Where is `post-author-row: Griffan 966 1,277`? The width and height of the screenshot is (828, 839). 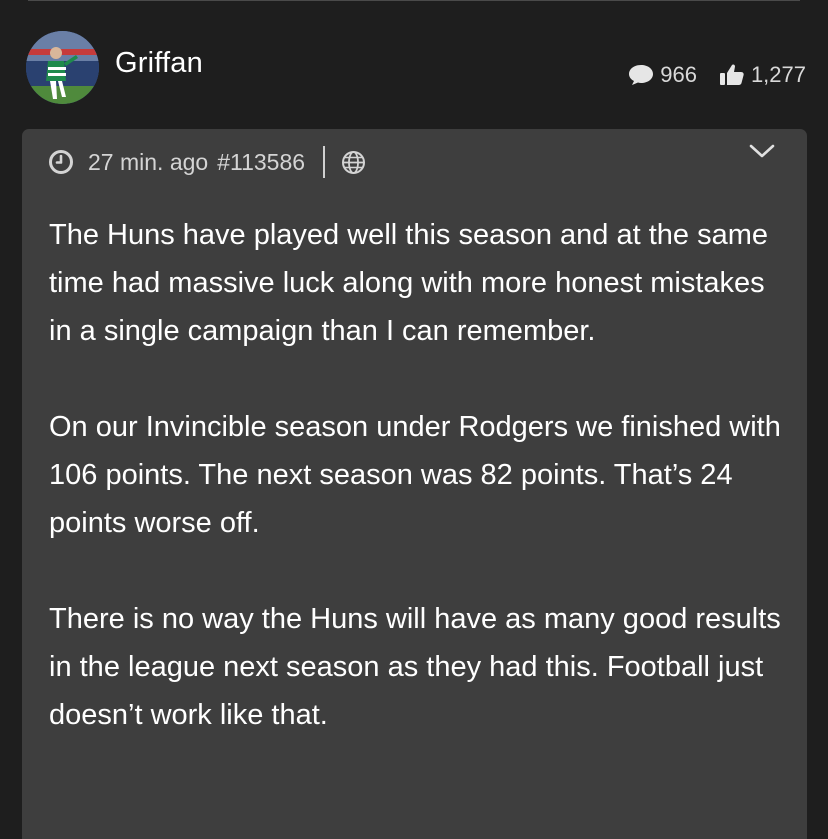
post-author-row: Griffan 966 1,277 is located at coordinates (414, 62).